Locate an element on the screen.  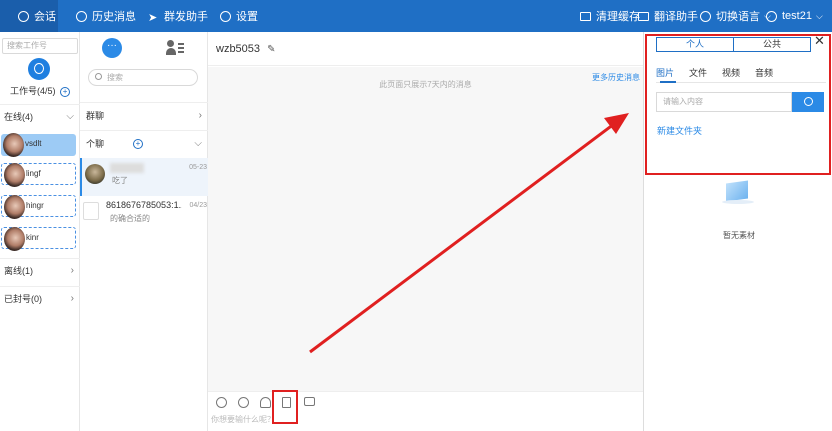
nav-chat: 会话 is located at coordinates (29, 16).